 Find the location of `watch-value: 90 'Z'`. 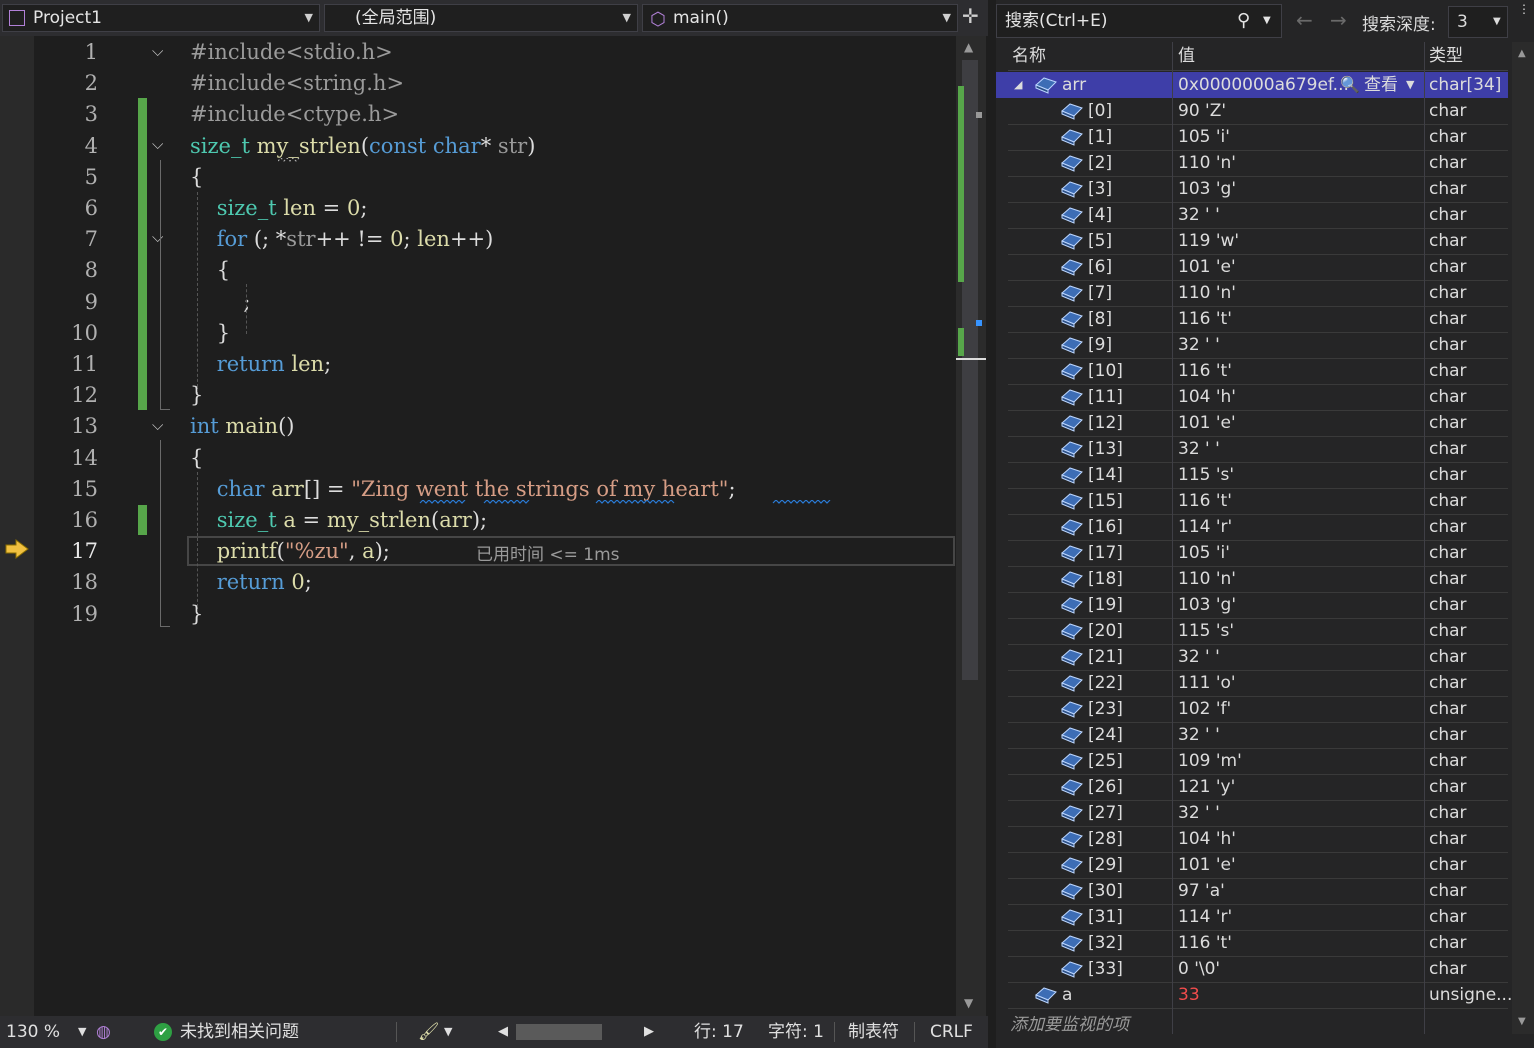

watch-value: 90 'Z' is located at coordinates (1202, 111).